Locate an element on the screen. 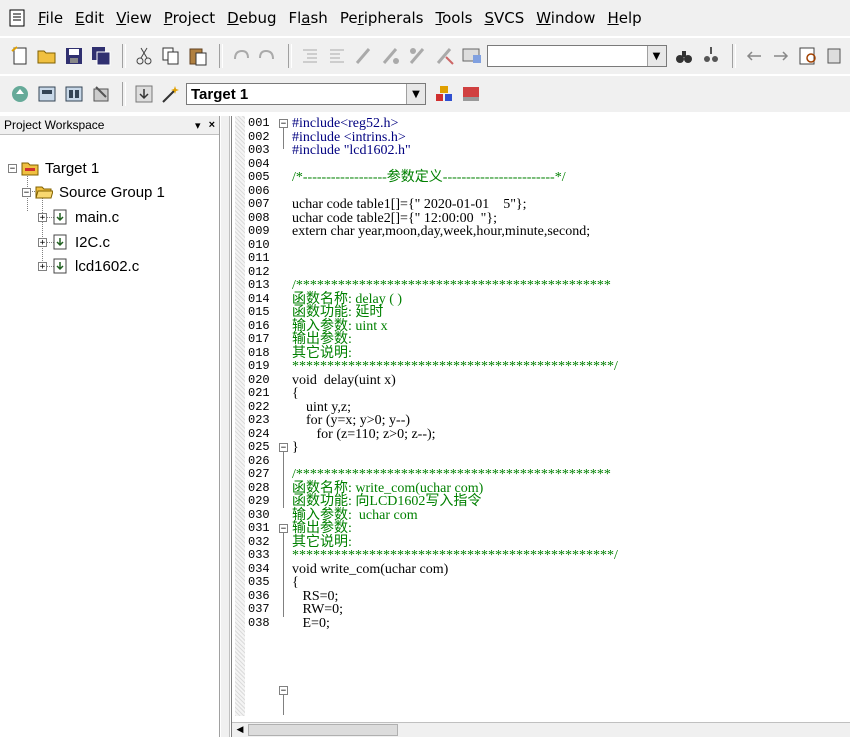  source-browser-button is located at coordinates (808, 56).